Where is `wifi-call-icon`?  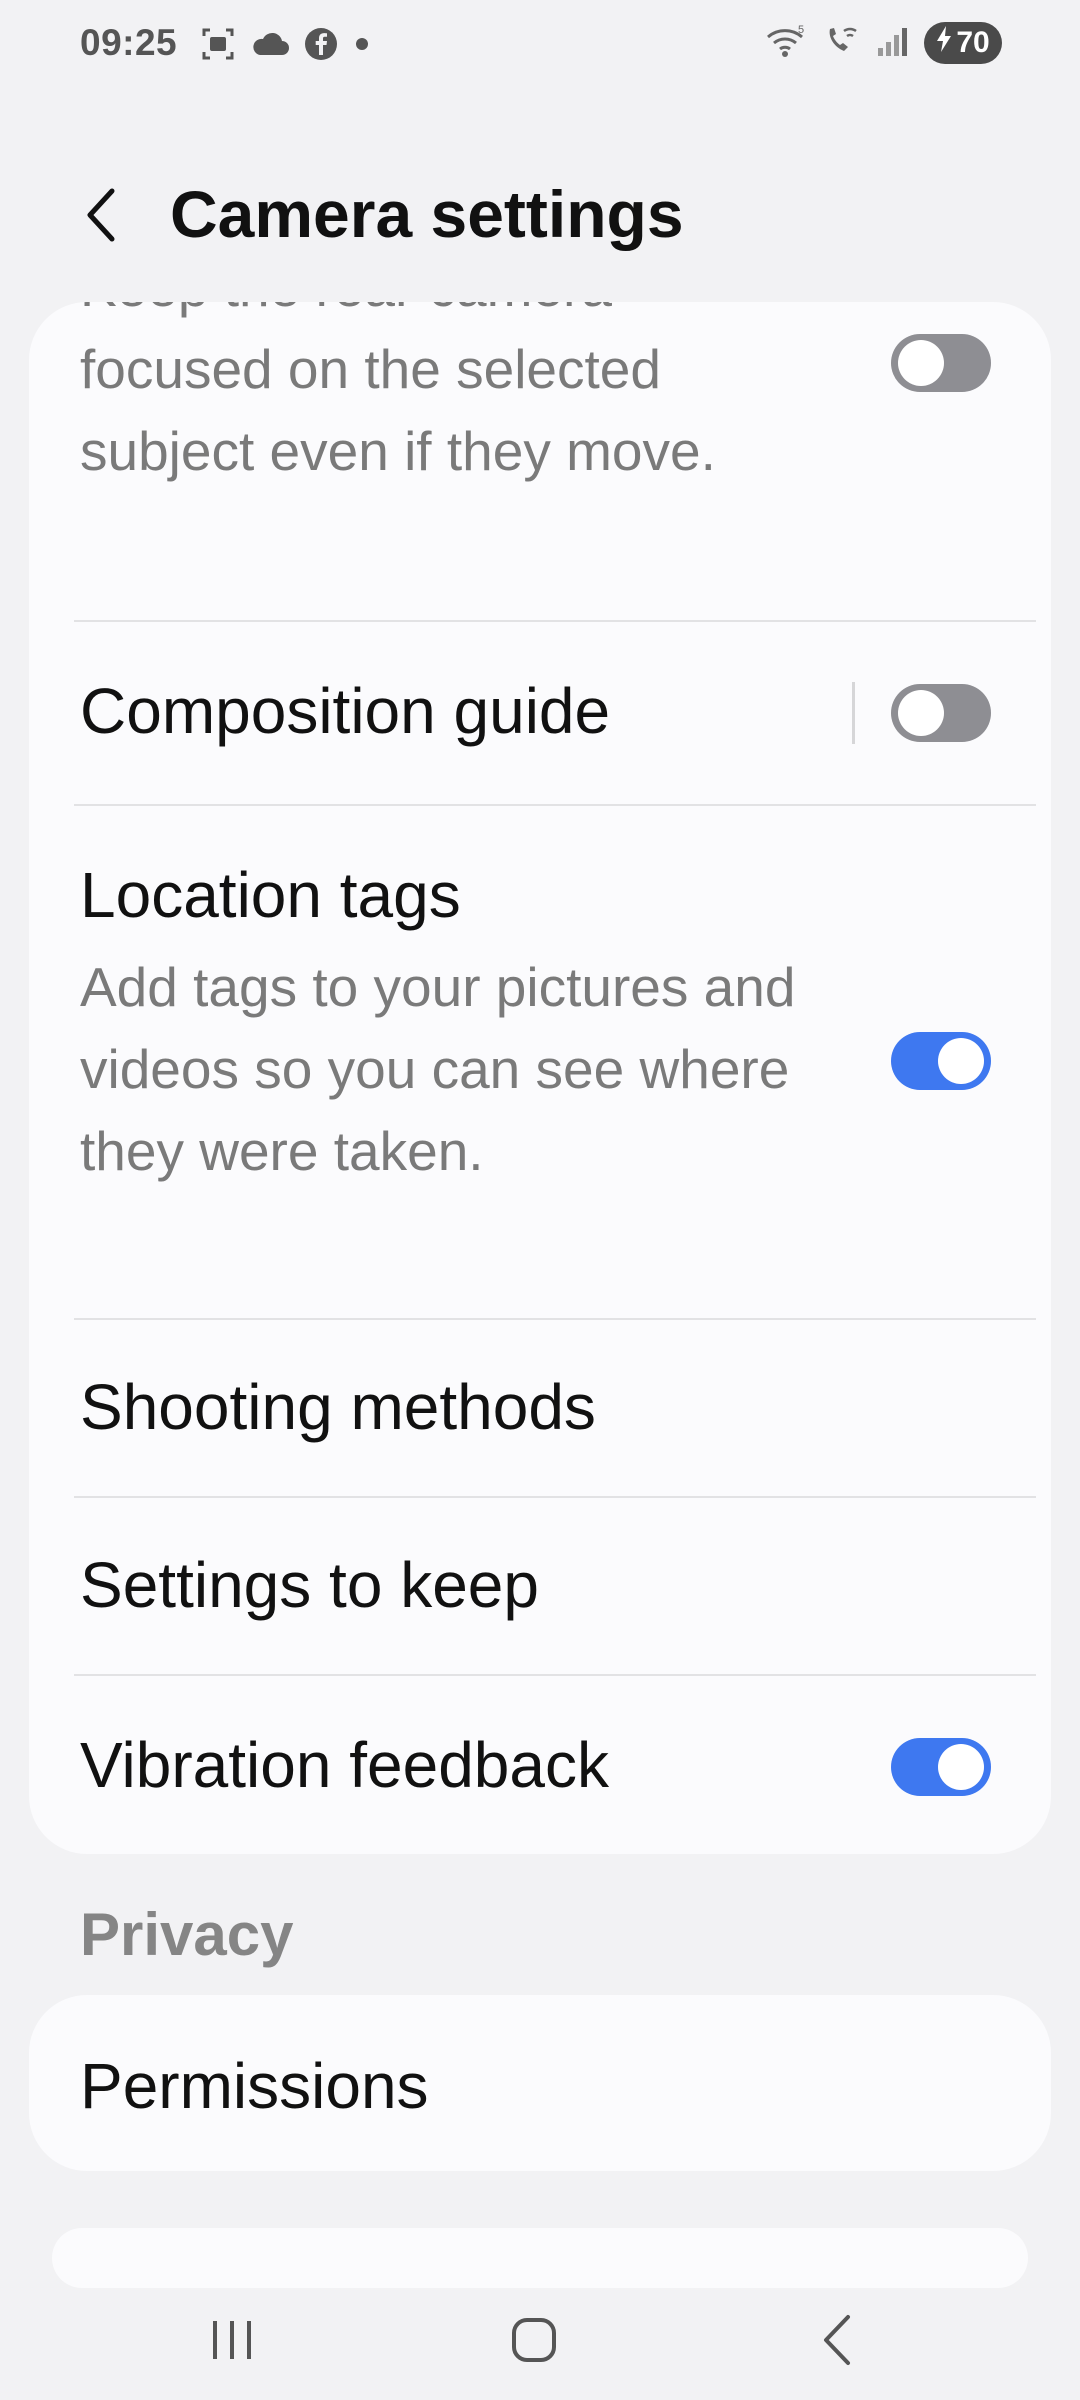
wifi-call-icon is located at coordinates (842, 43).